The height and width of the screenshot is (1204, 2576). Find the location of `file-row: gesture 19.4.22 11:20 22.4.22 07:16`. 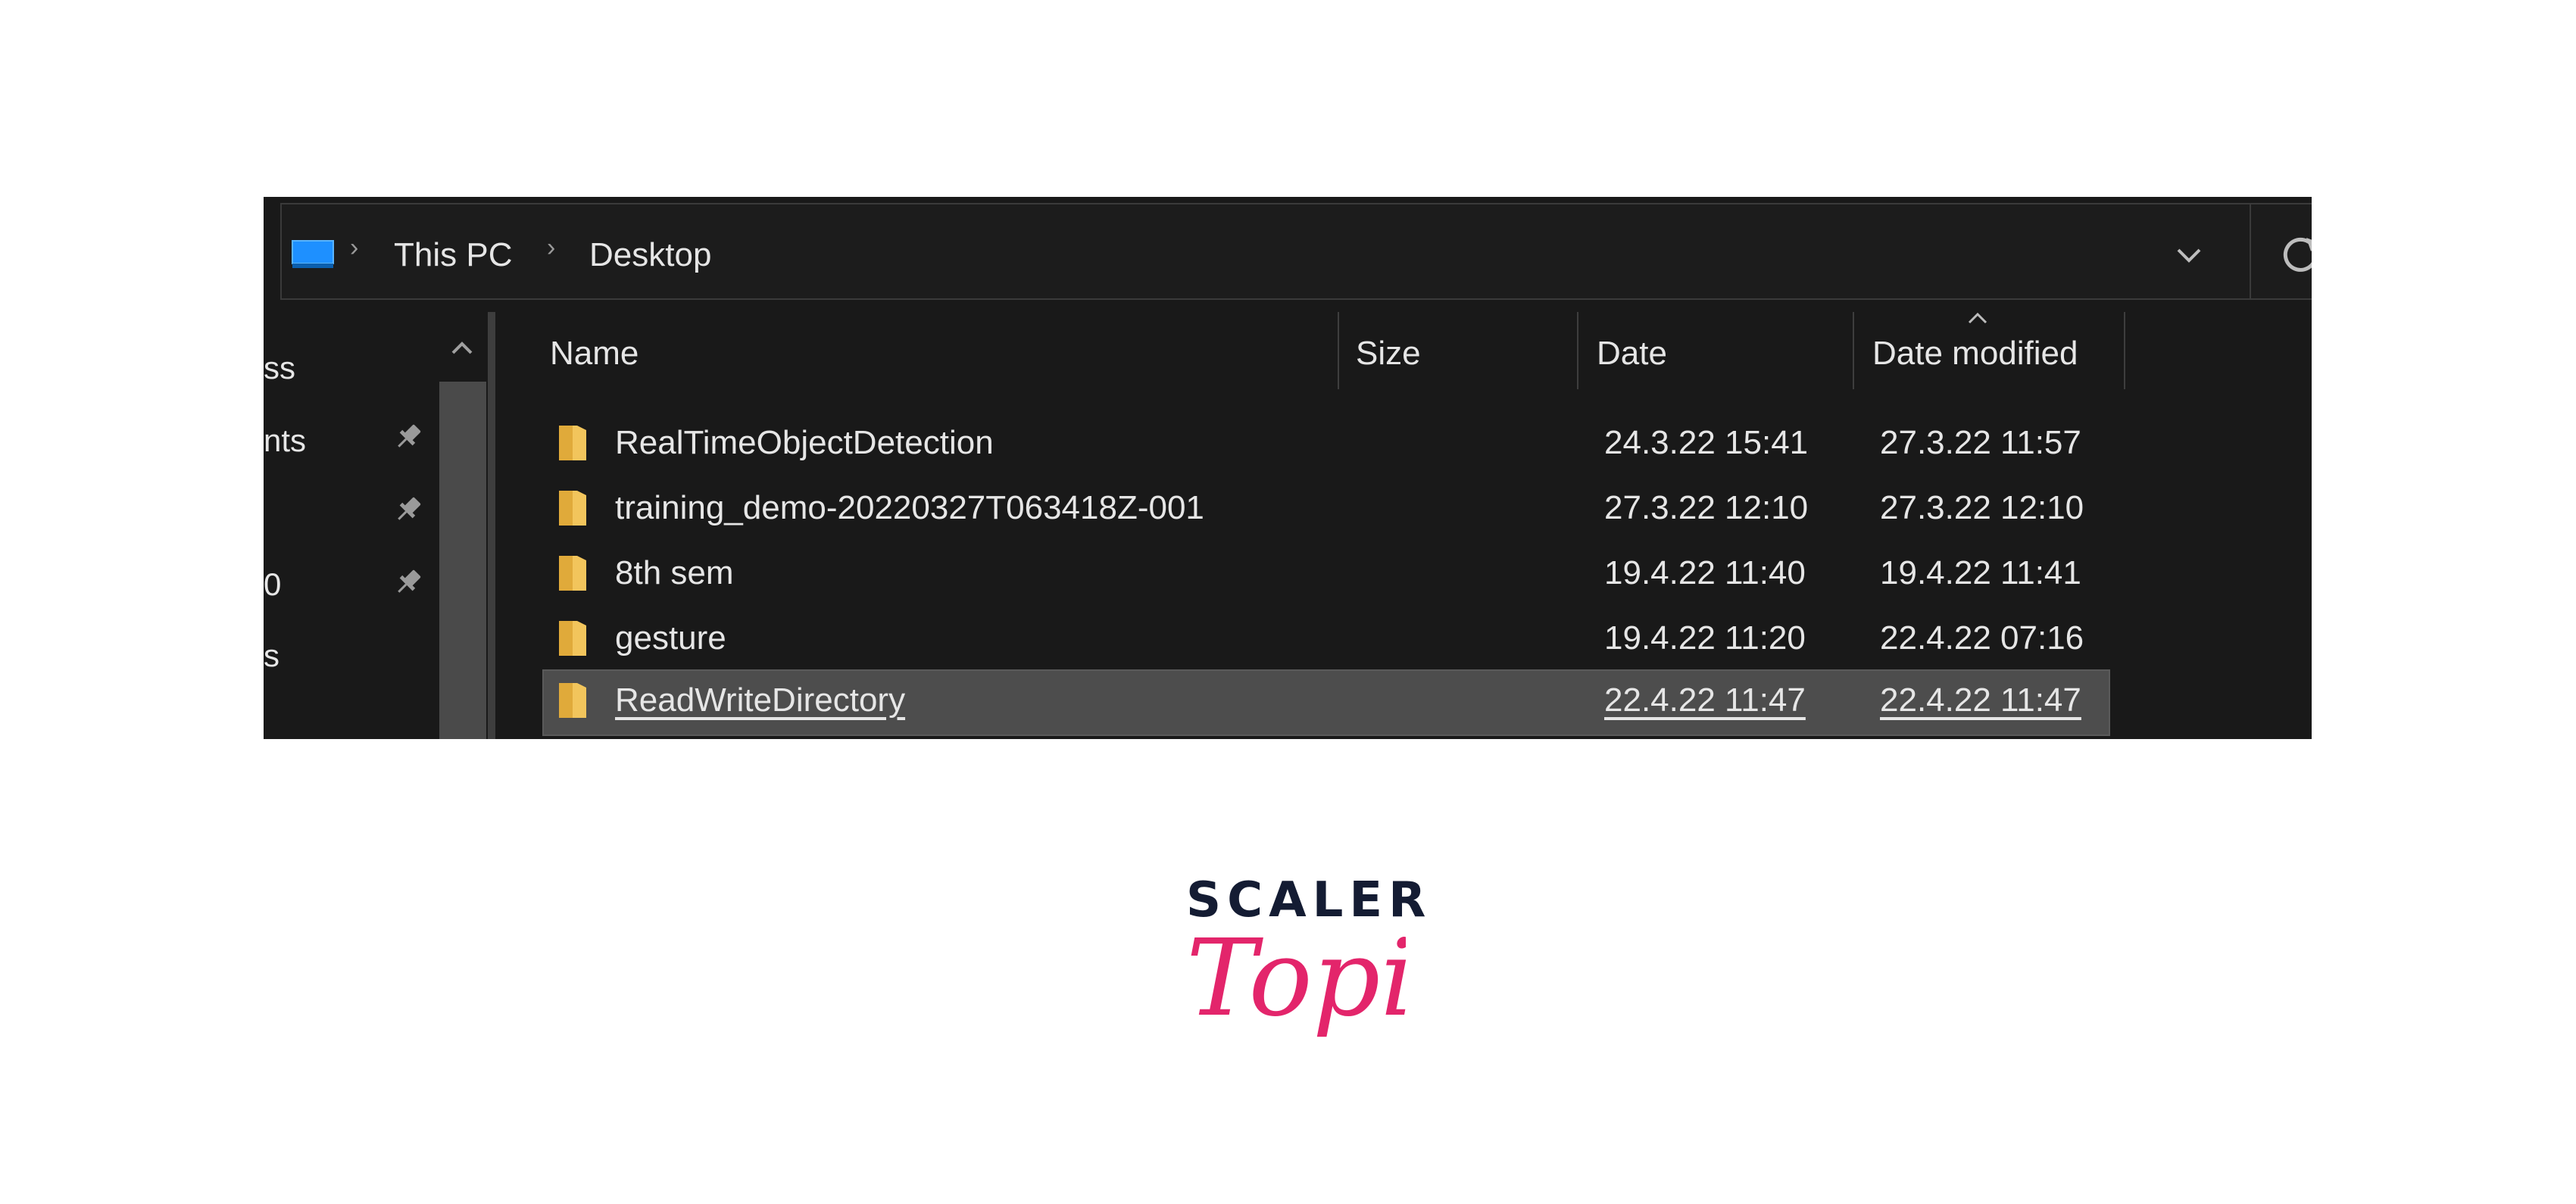

file-row: gesture 19.4.22 11:20 22.4.22 07:16 is located at coordinates (1327, 640).